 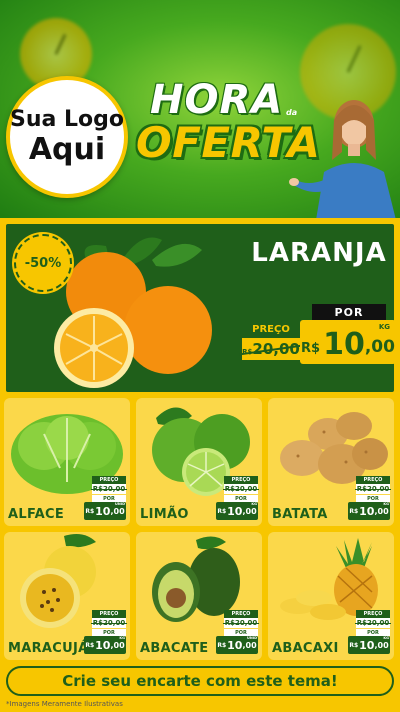 What do you see at coordinates (331, 462) in the screenshot?
I see `product-card: BATATA PREÇO R$20,00 POR KG R$ 10,00` at bounding box center [331, 462].